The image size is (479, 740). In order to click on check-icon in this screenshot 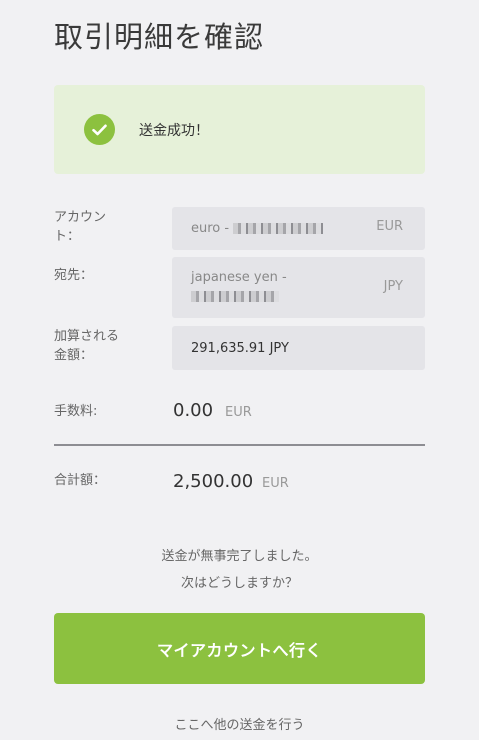, I will do `click(99, 129)`.